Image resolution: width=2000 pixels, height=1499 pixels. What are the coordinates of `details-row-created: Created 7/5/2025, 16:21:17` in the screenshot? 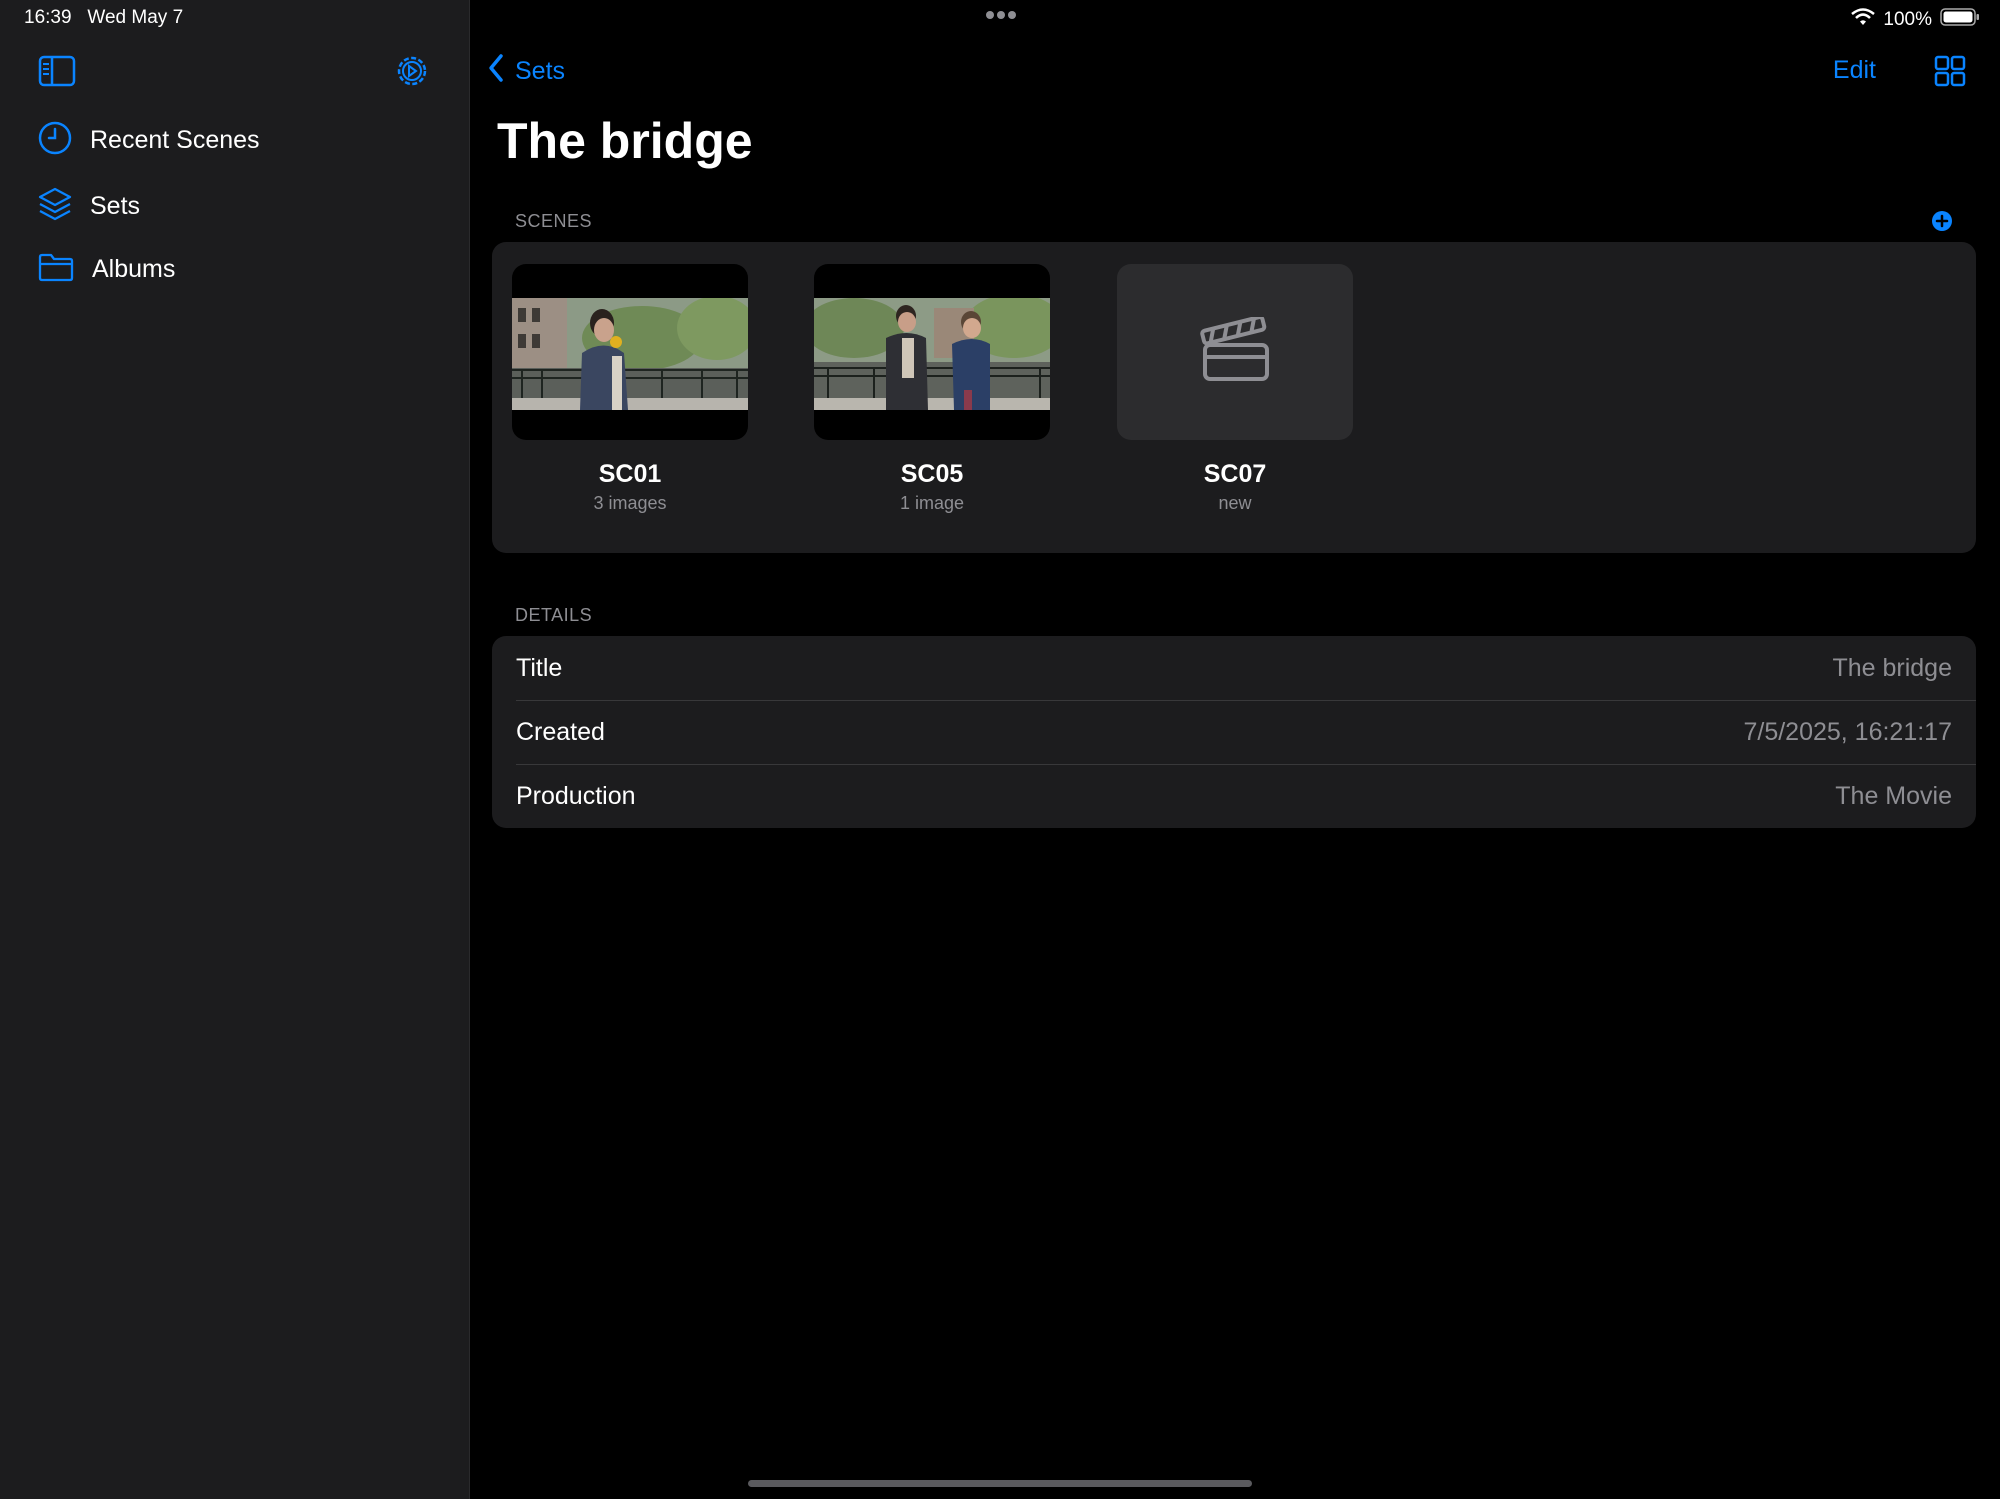 It's located at (1234, 732).